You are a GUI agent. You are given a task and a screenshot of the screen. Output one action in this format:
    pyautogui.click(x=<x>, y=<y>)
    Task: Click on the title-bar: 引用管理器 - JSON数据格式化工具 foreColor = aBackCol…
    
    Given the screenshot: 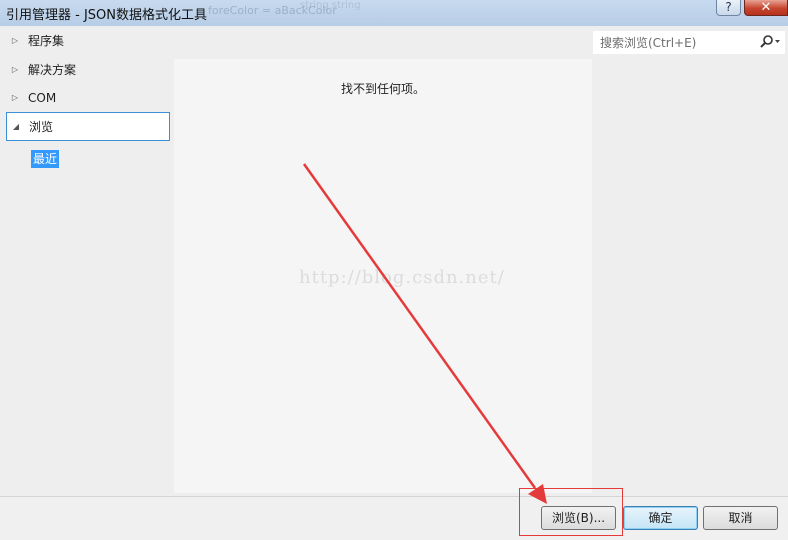 What is the action you would take?
    pyautogui.click(x=394, y=13)
    